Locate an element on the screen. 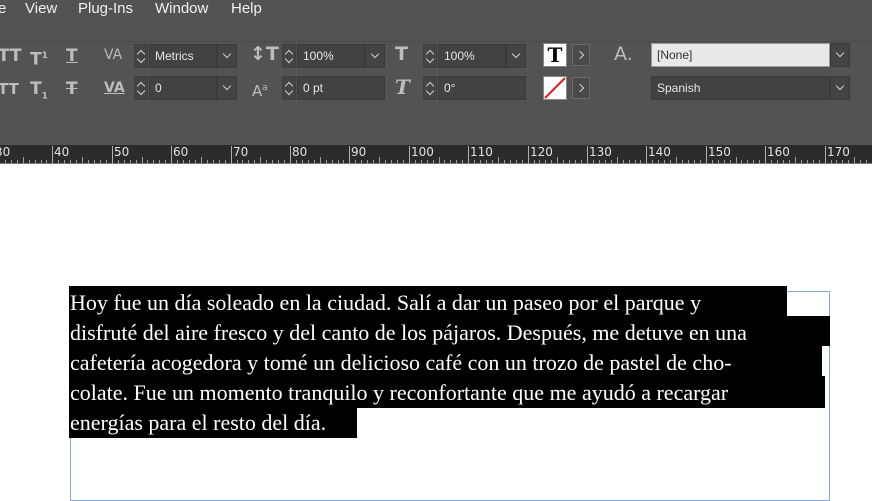  kerning-field: Metrics is located at coordinates (183, 56).